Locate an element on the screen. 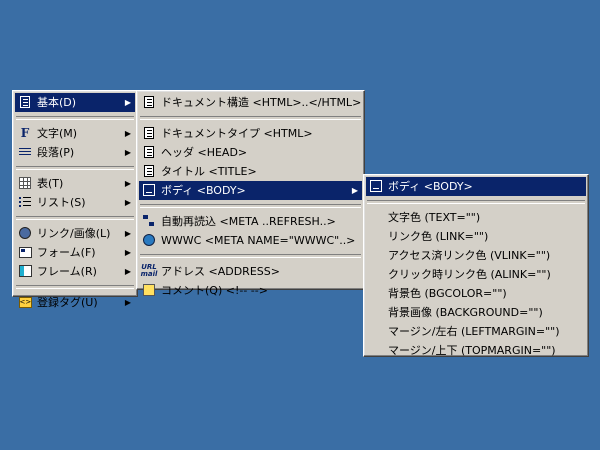  menu-item-table: 表(T) ▶ is located at coordinates (75, 183).